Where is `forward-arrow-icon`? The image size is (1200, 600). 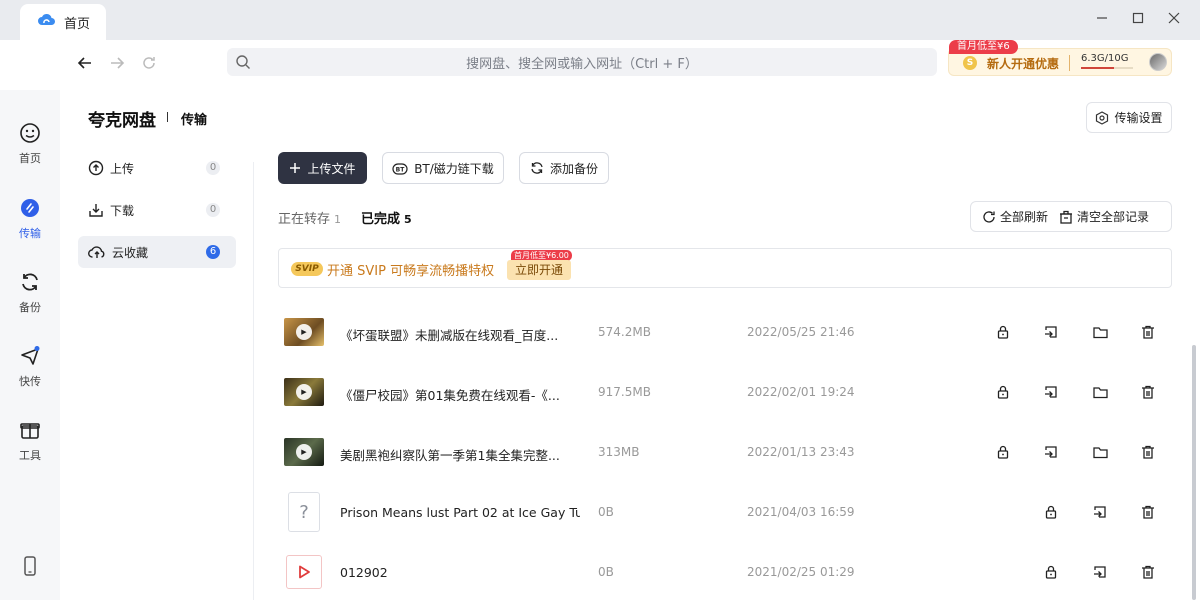 forward-arrow-icon is located at coordinates (117, 63).